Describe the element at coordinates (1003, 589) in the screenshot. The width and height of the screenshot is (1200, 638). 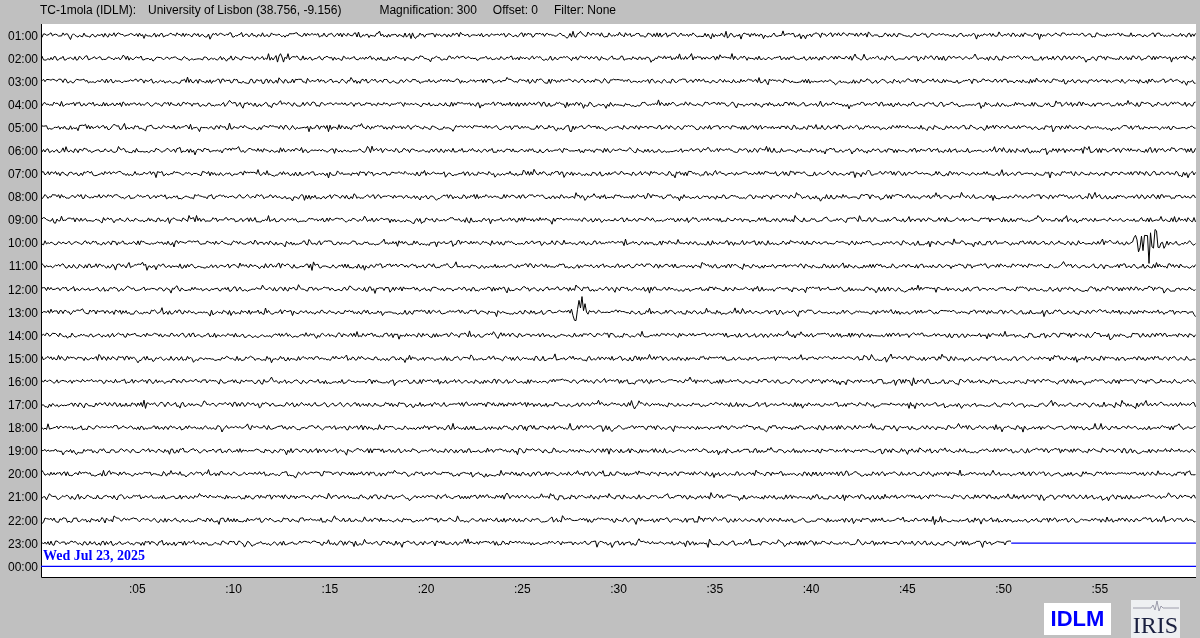
I see `time-tick-label: :50` at that location.